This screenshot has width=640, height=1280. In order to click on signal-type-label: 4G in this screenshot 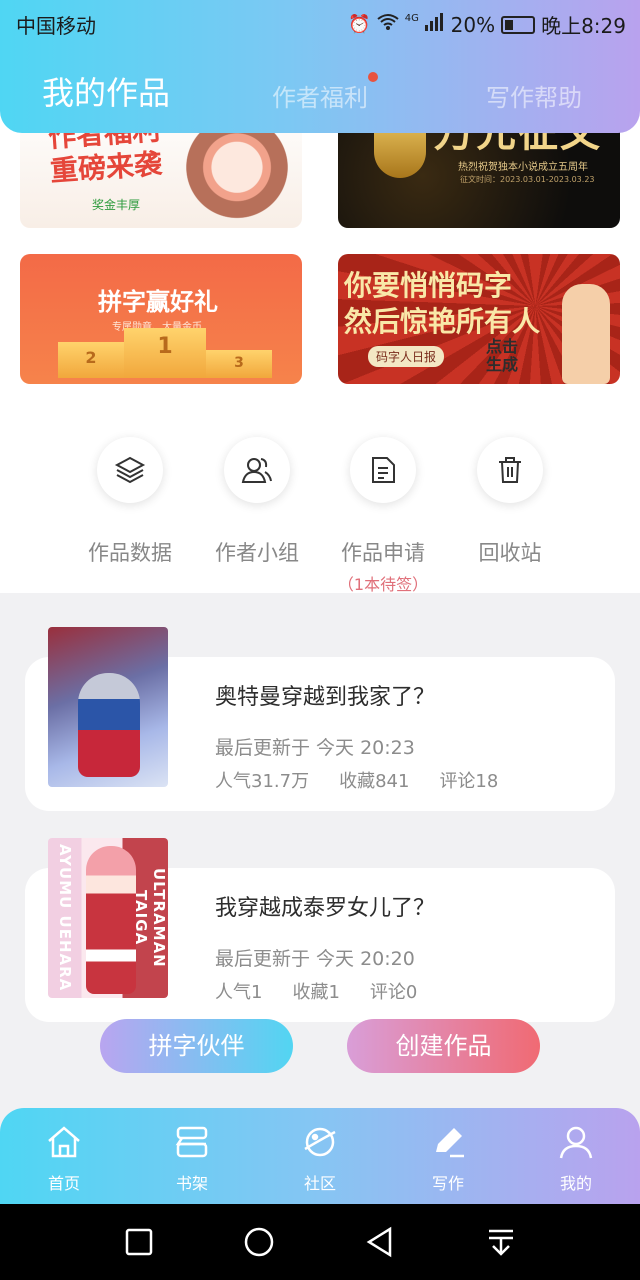, I will do `click(411, 18)`.